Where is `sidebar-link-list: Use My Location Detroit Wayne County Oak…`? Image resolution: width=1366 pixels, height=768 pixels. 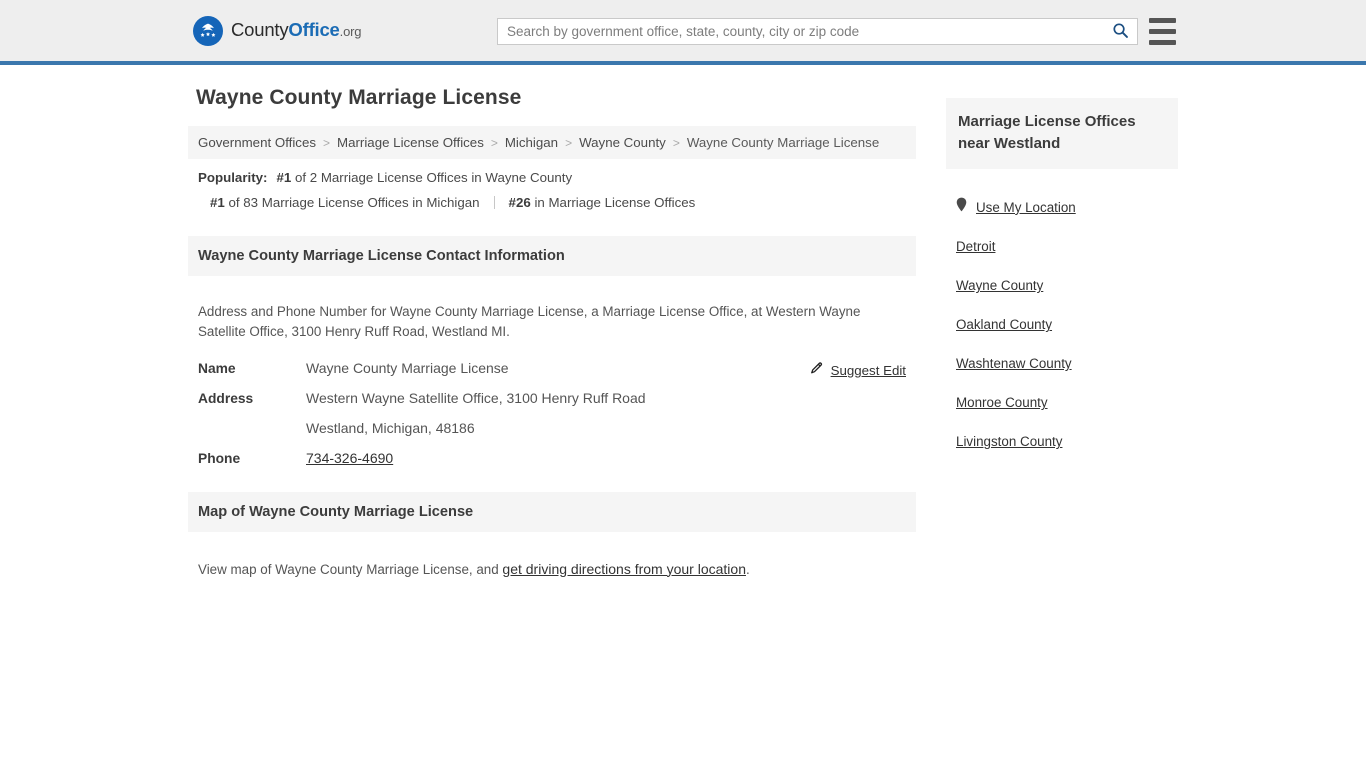 sidebar-link-list: Use My Location Detroit Wayne County Oak… is located at coordinates (1062, 316).